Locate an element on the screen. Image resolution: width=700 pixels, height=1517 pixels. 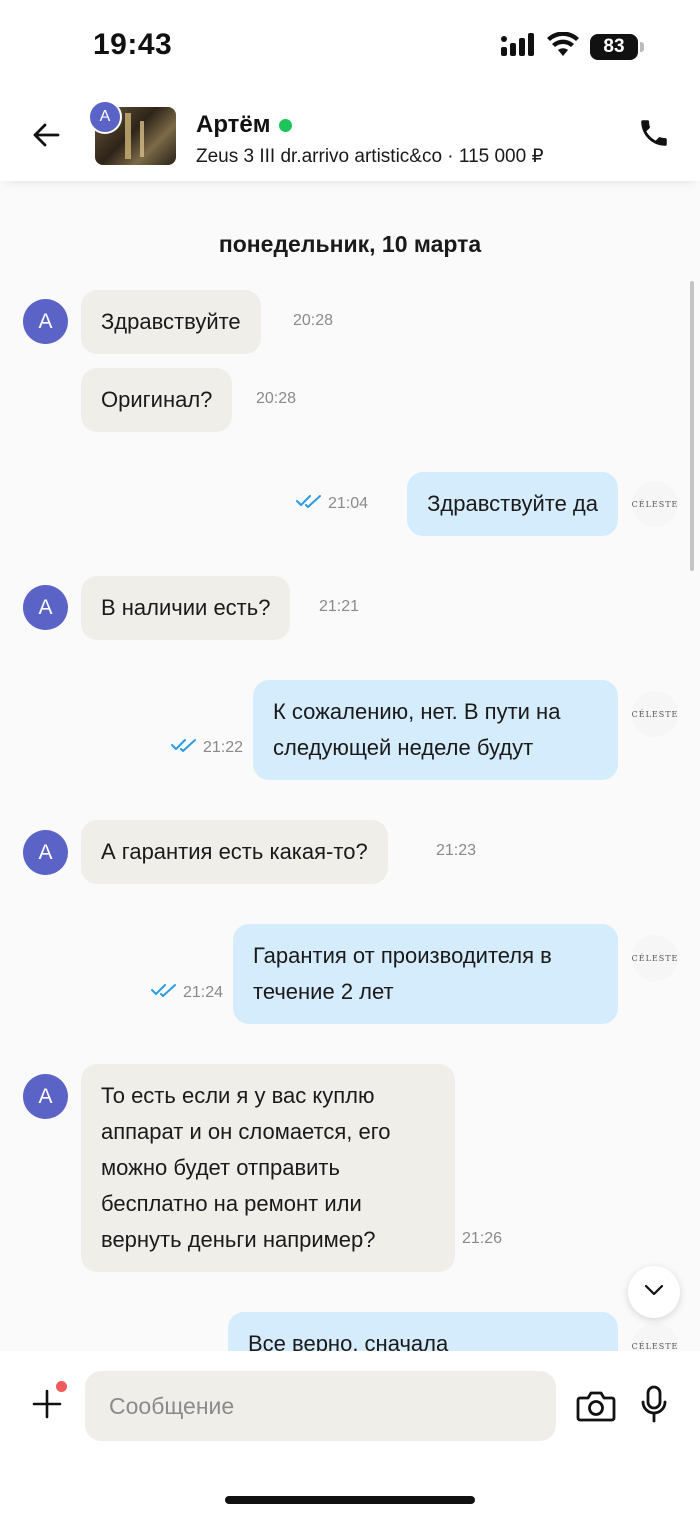
microphone-button is located at coordinates (654, 1406).